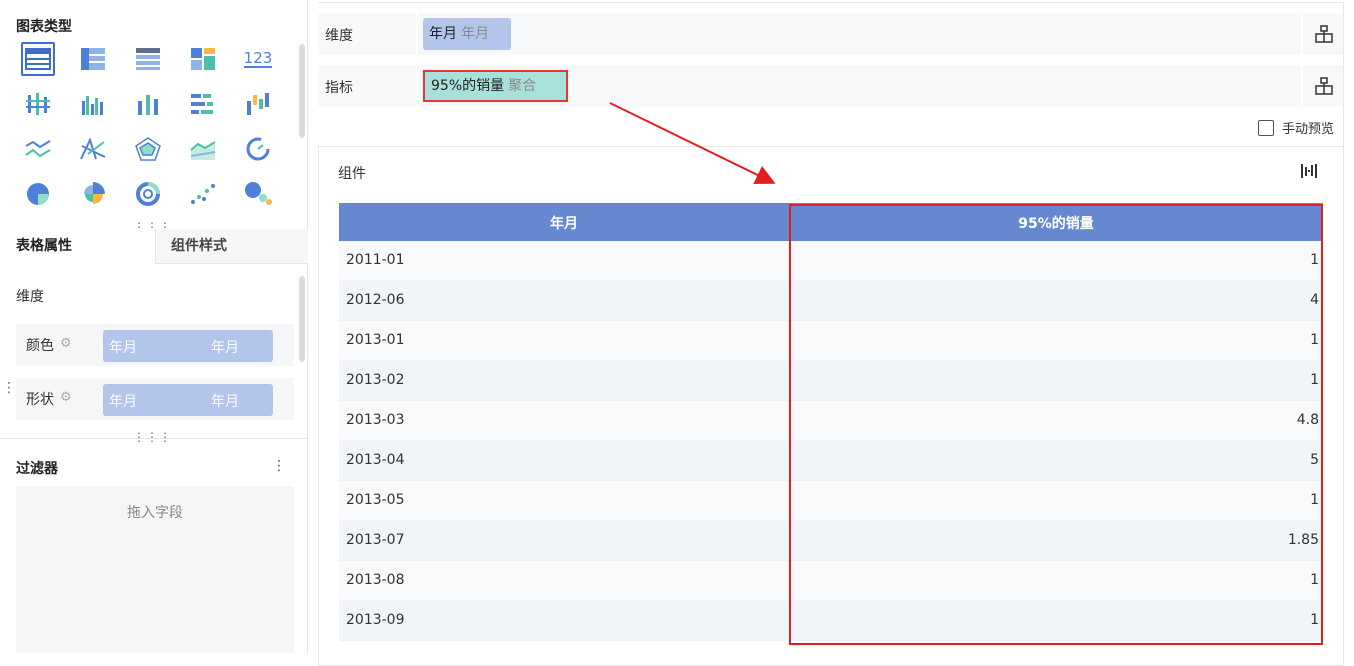 The width and height of the screenshot is (1354, 666). I want to click on pie-icon, so click(38, 194).